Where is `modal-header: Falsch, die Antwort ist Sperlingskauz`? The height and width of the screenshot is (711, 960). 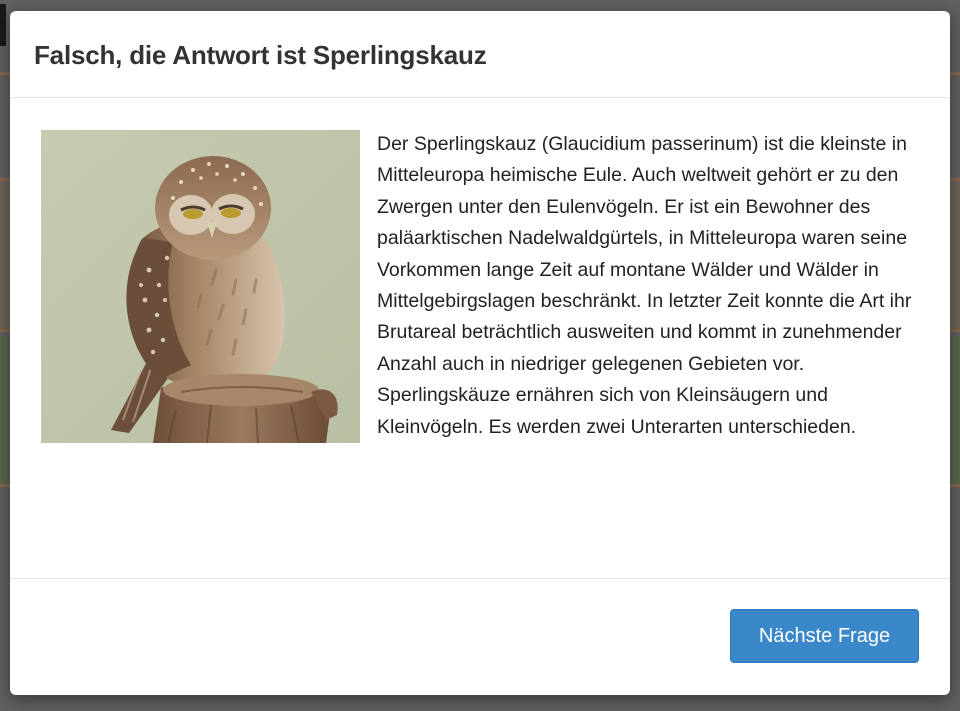 modal-header: Falsch, die Antwort ist Sperlingskauz is located at coordinates (480, 54).